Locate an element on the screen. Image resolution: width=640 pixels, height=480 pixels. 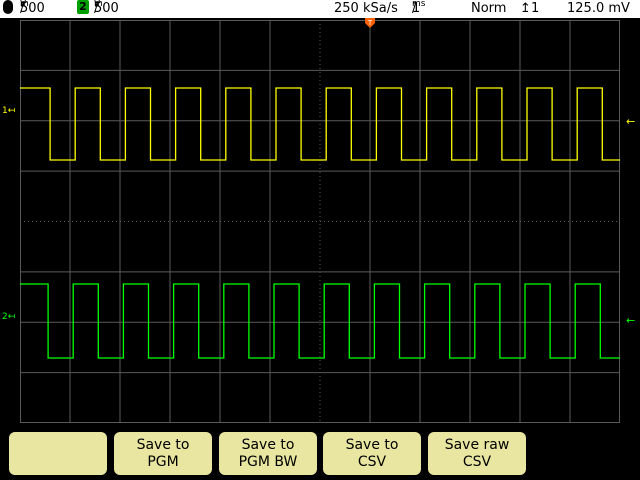
save-to-csv-button: Save to CSV is located at coordinates (372, 453).